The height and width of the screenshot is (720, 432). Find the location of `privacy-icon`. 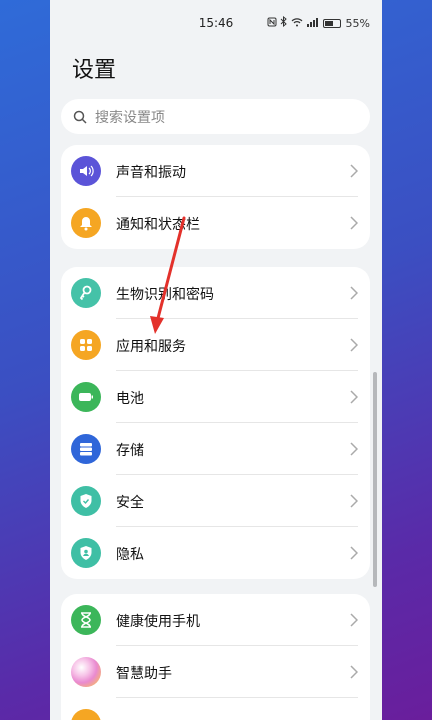

privacy-icon is located at coordinates (86, 553).